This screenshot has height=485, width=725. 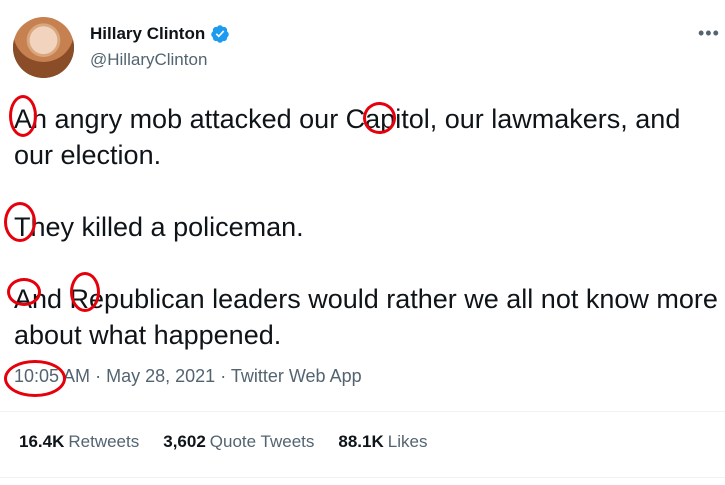 I want to click on retweets-label: Retweets, so click(x=104, y=441).